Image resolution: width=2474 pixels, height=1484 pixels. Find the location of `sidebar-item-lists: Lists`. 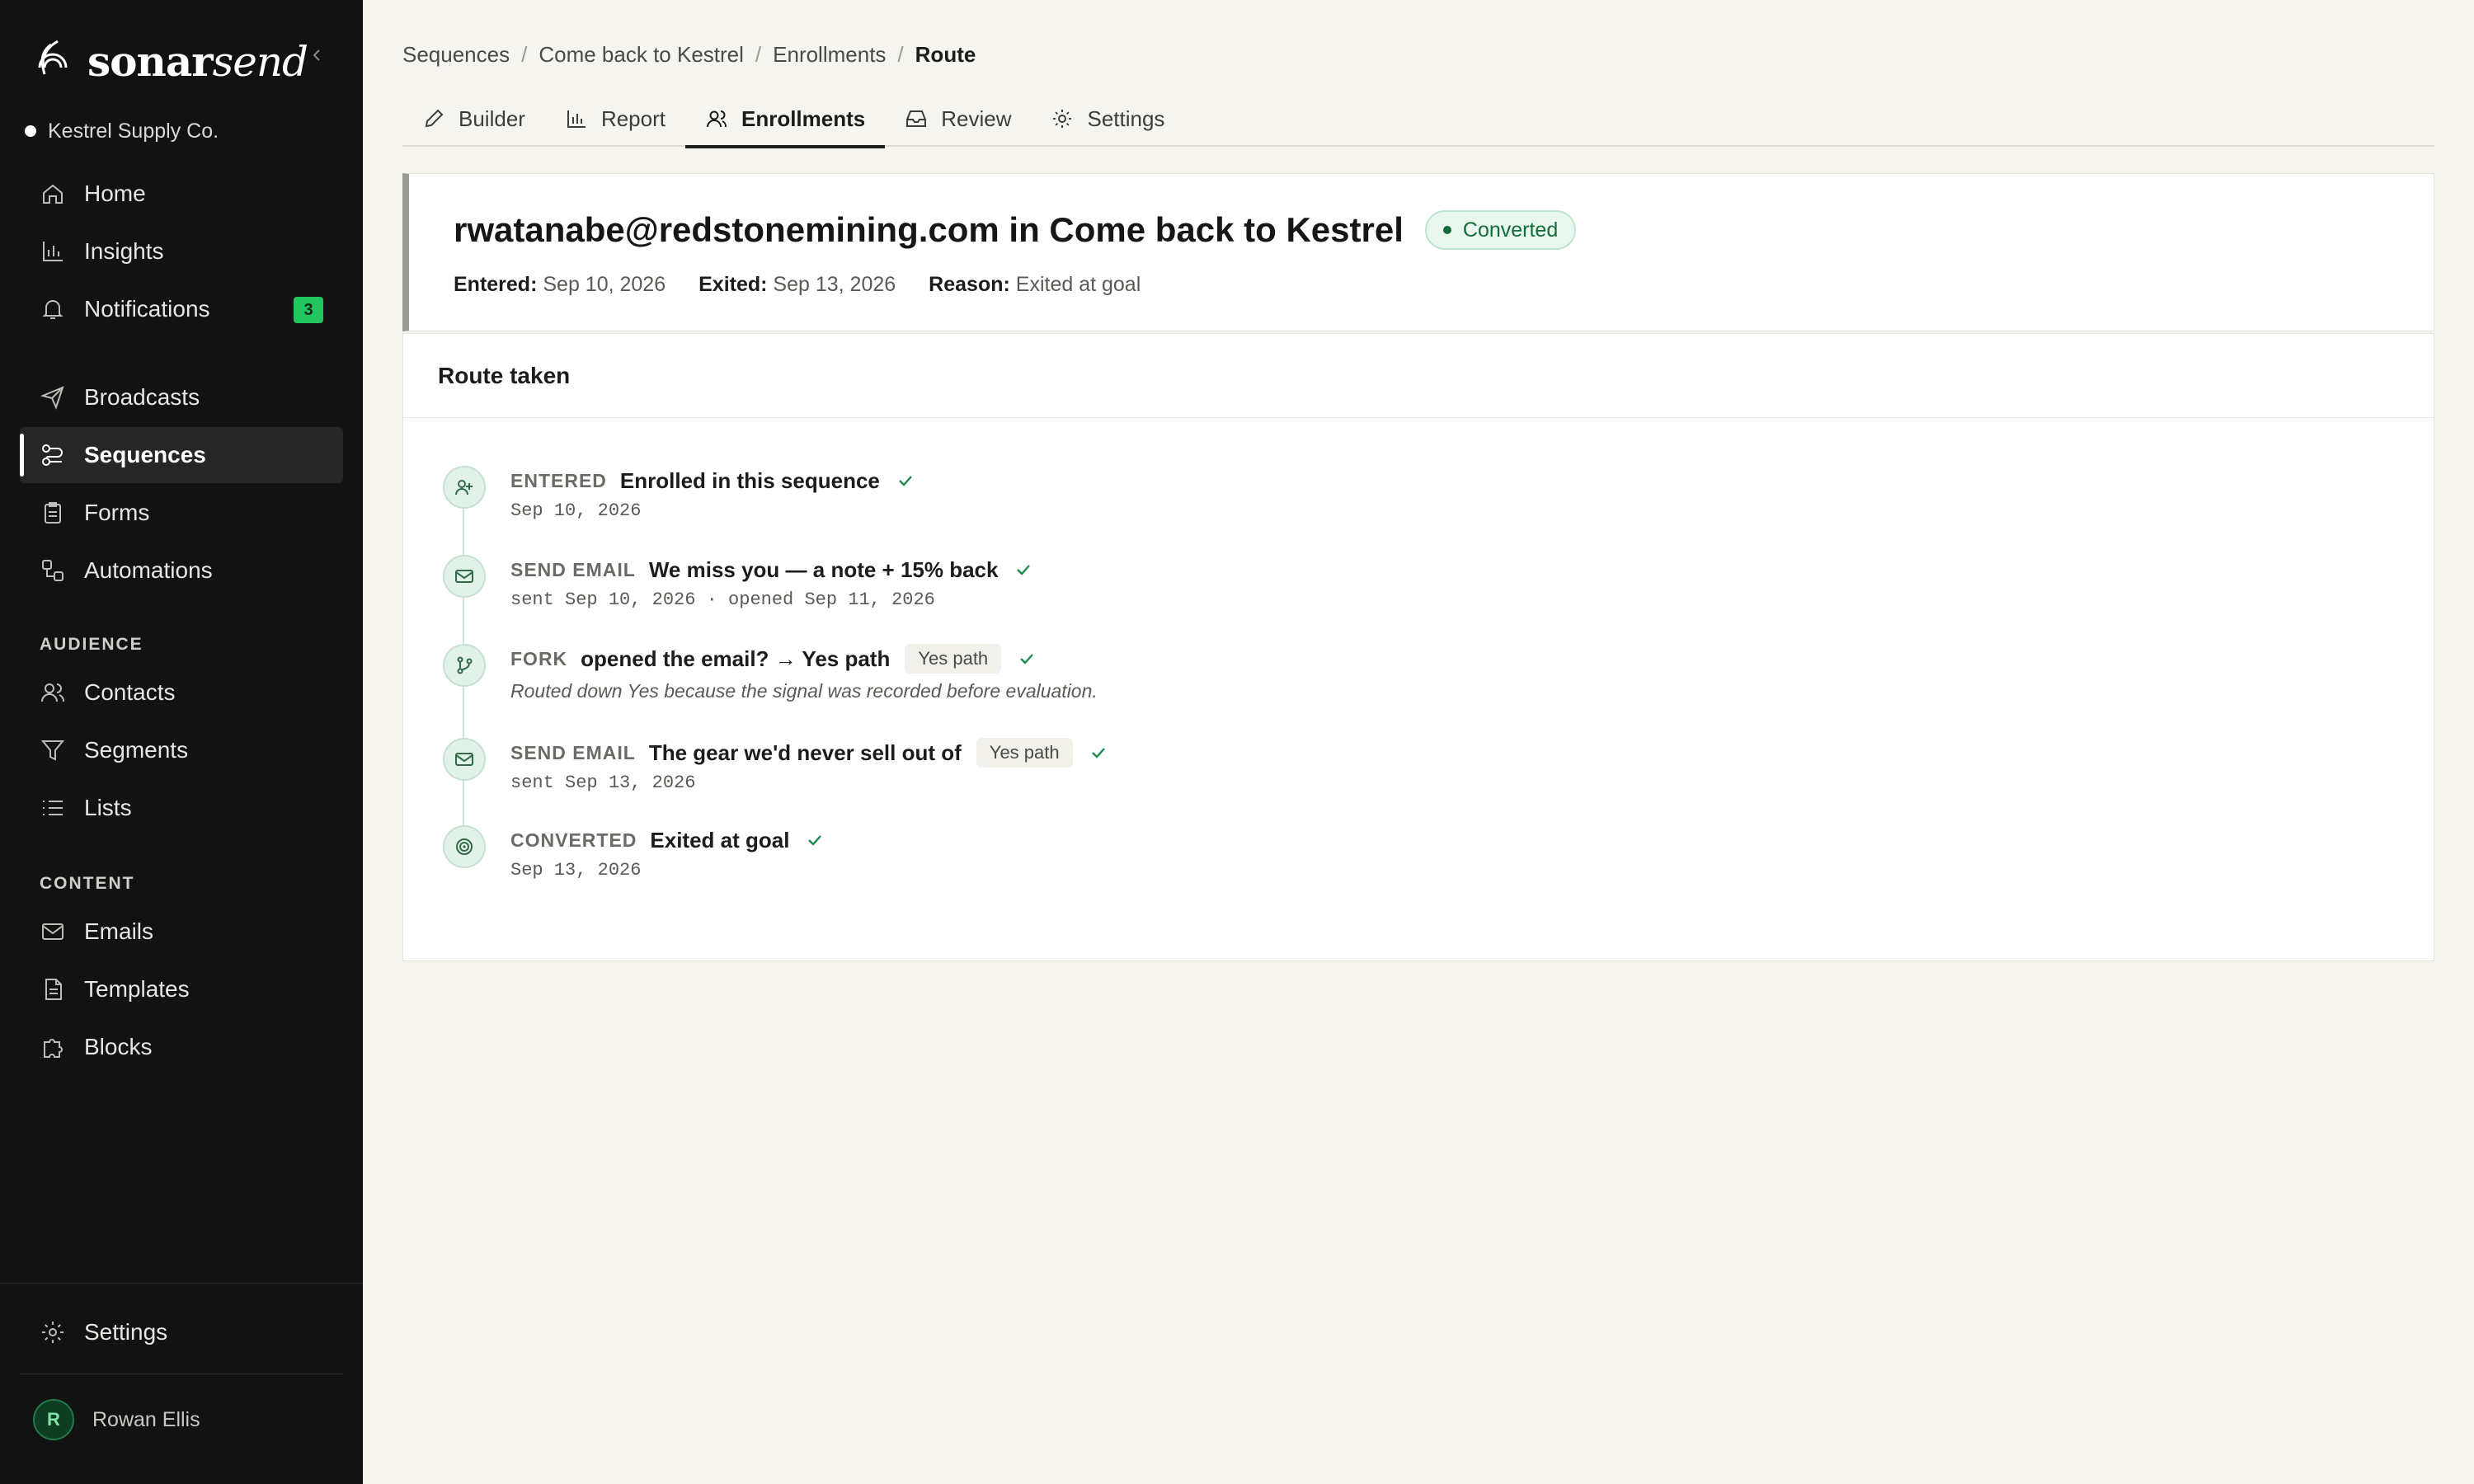

sidebar-item-lists: Lists is located at coordinates (181, 808).